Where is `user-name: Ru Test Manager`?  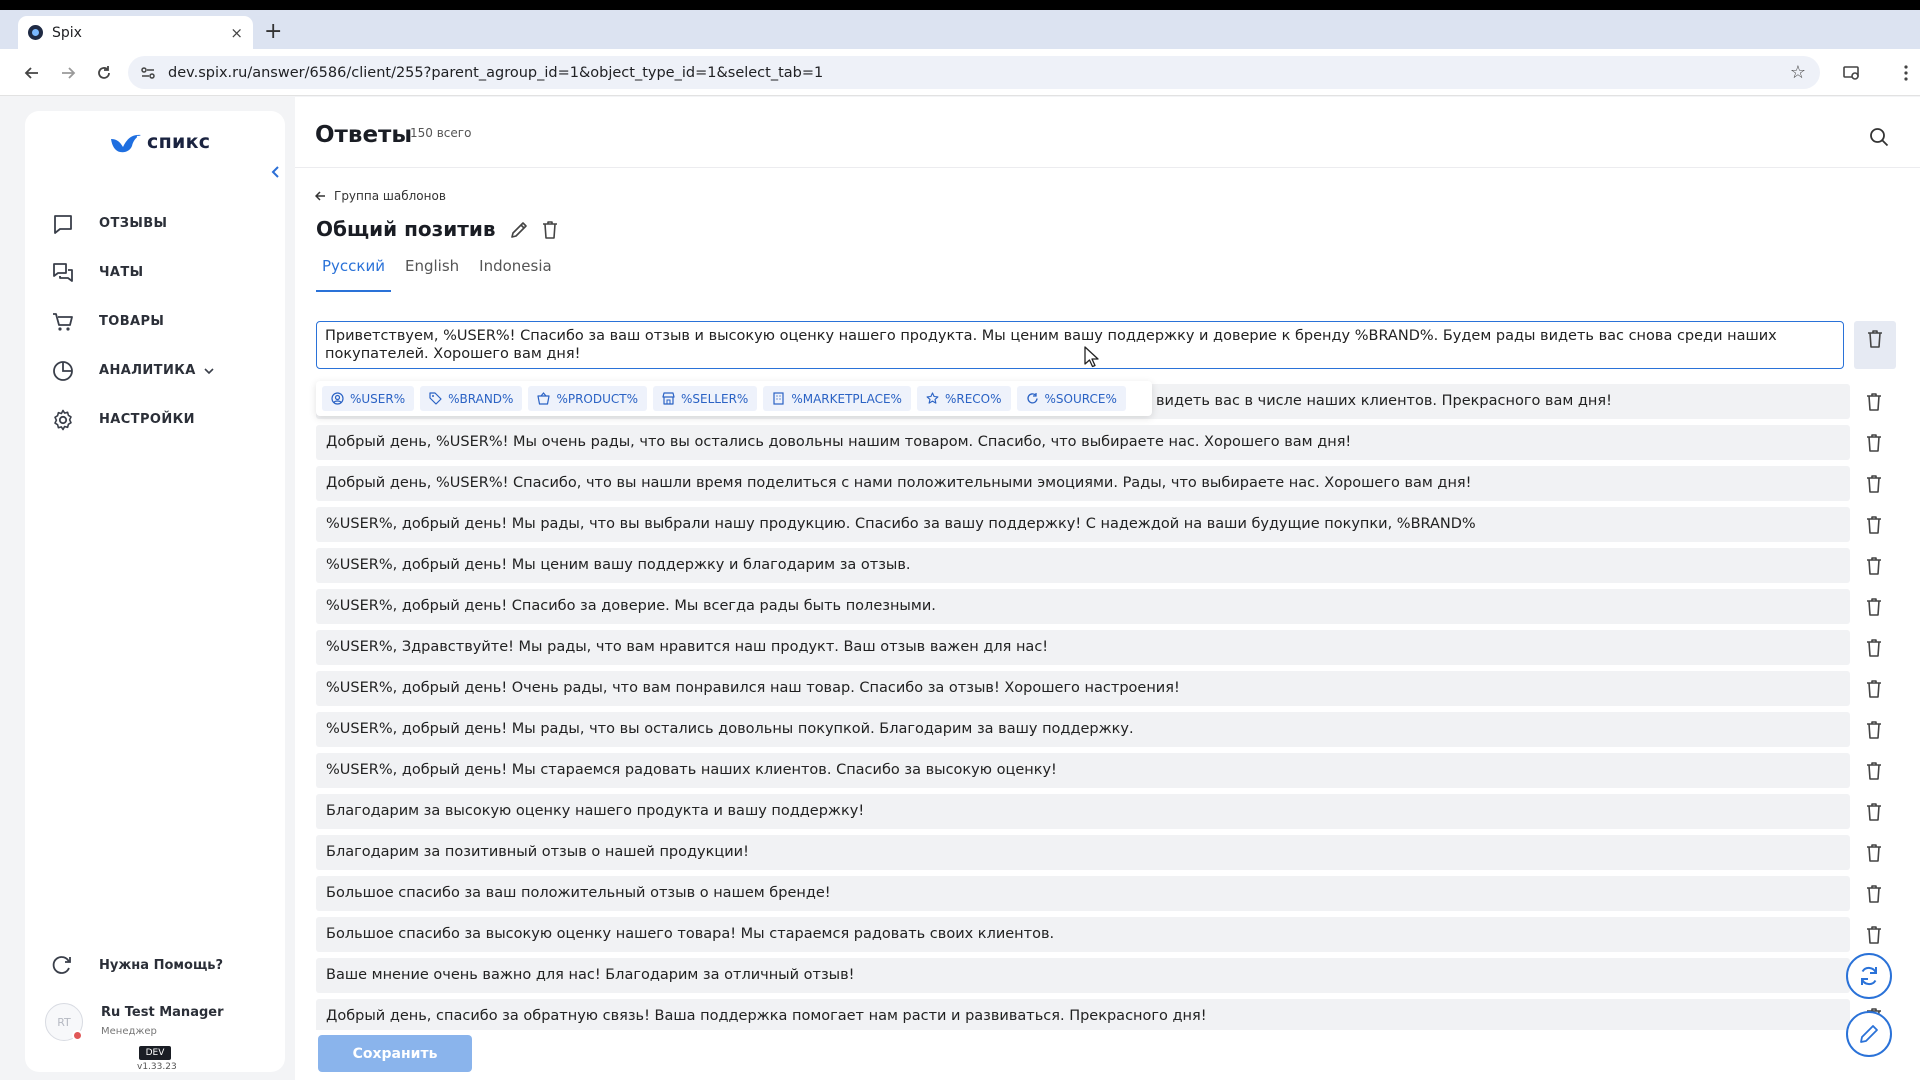 user-name: Ru Test Manager is located at coordinates (162, 1012).